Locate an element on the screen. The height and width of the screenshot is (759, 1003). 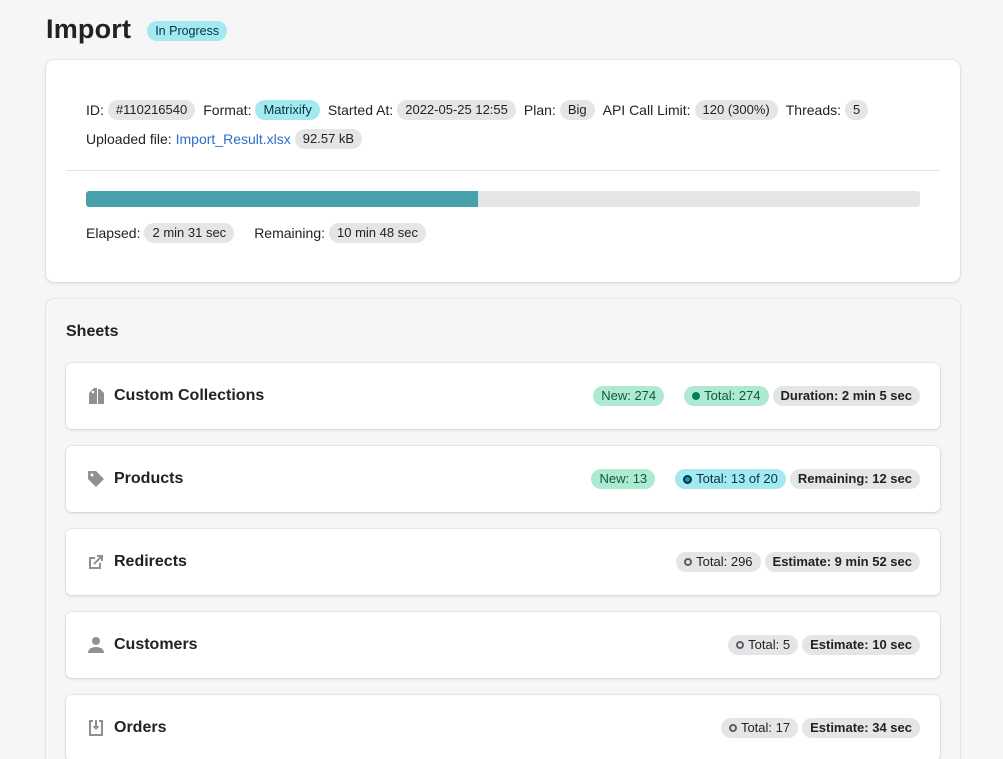
id-label: ID: is located at coordinates (95, 110).